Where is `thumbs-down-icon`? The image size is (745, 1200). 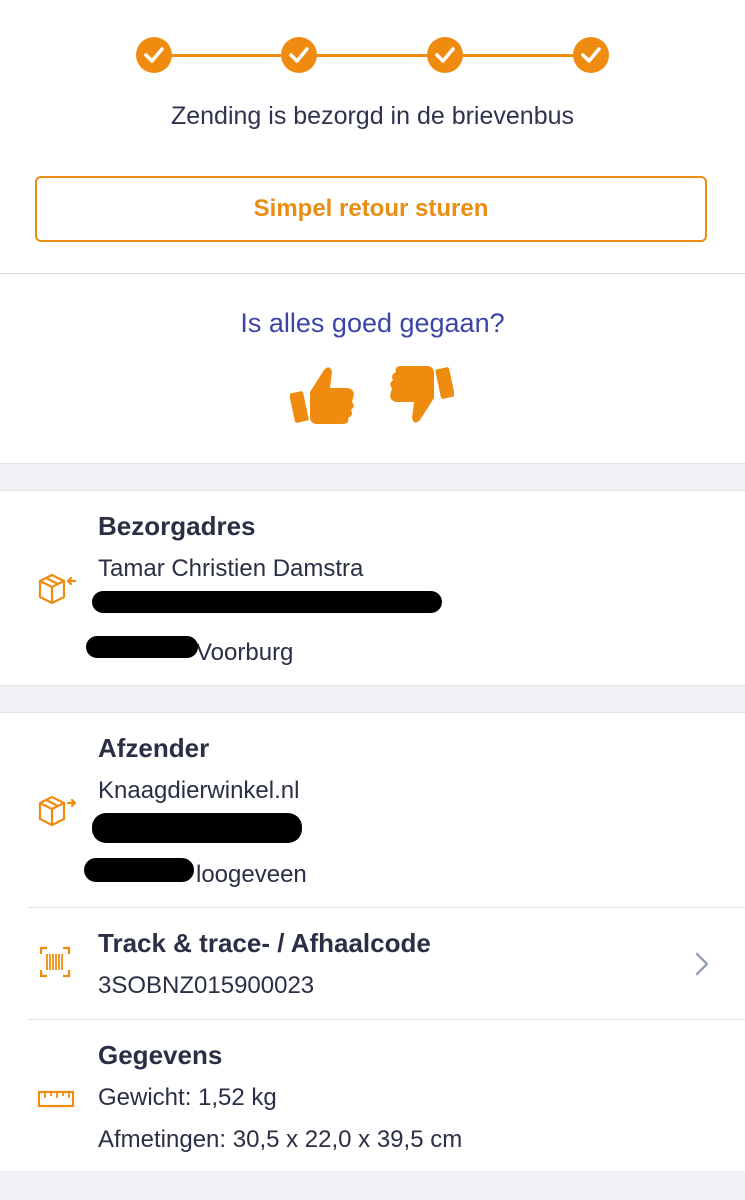 thumbs-down-icon is located at coordinates (420, 395).